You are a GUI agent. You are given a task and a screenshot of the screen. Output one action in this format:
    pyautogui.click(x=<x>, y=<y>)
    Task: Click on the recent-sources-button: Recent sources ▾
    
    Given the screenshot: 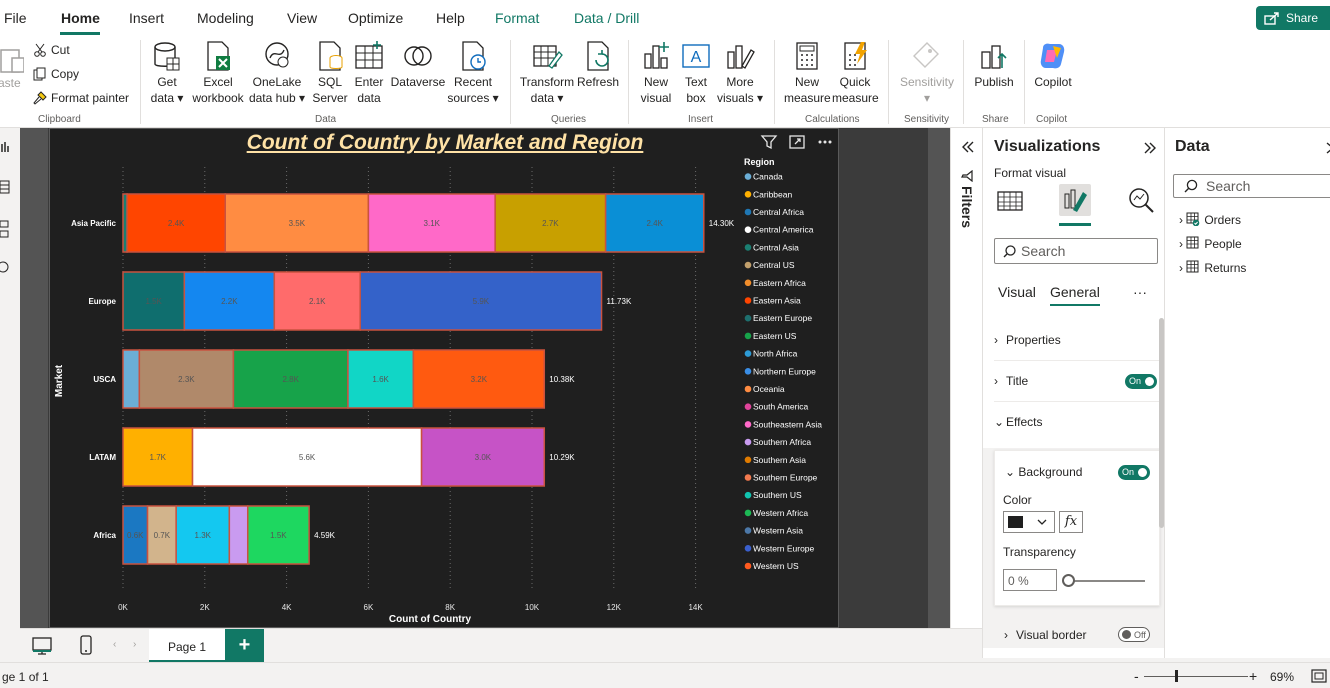 What is the action you would take?
    pyautogui.click(x=473, y=73)
    